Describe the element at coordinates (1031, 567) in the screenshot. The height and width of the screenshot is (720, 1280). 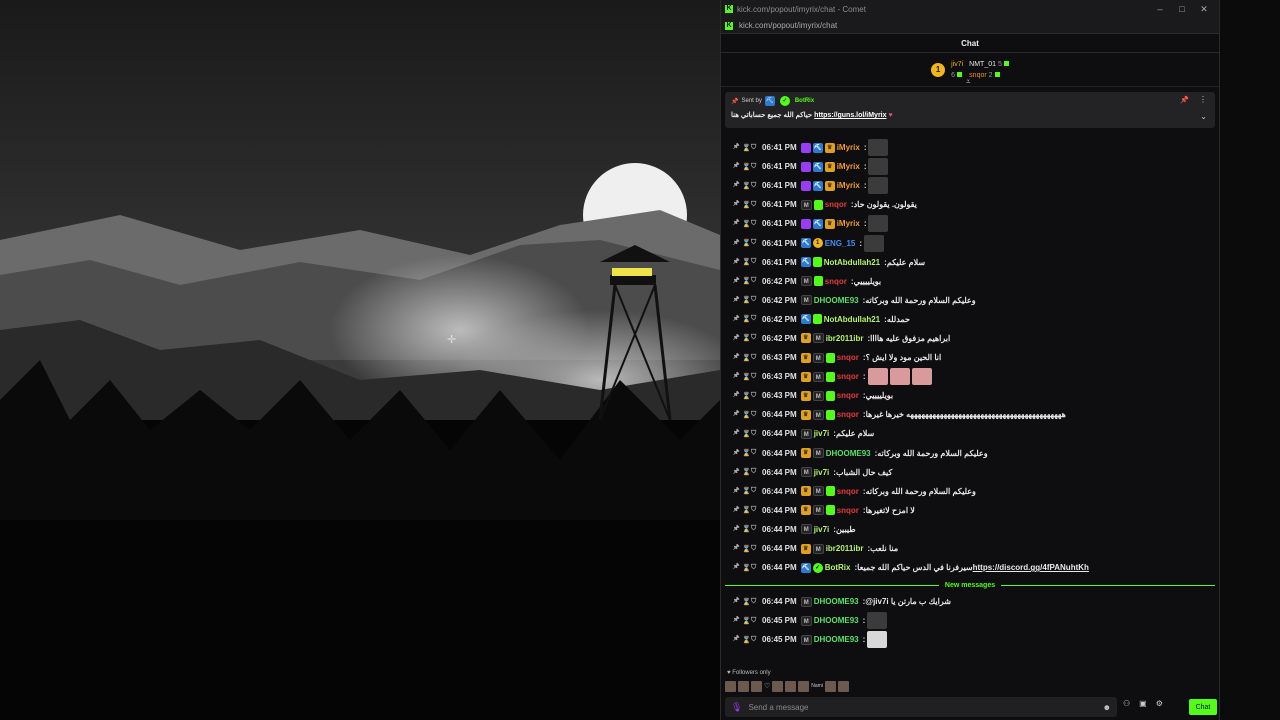
I see `message-link: https://discord.gg/4fPANuhtKh` at that location.